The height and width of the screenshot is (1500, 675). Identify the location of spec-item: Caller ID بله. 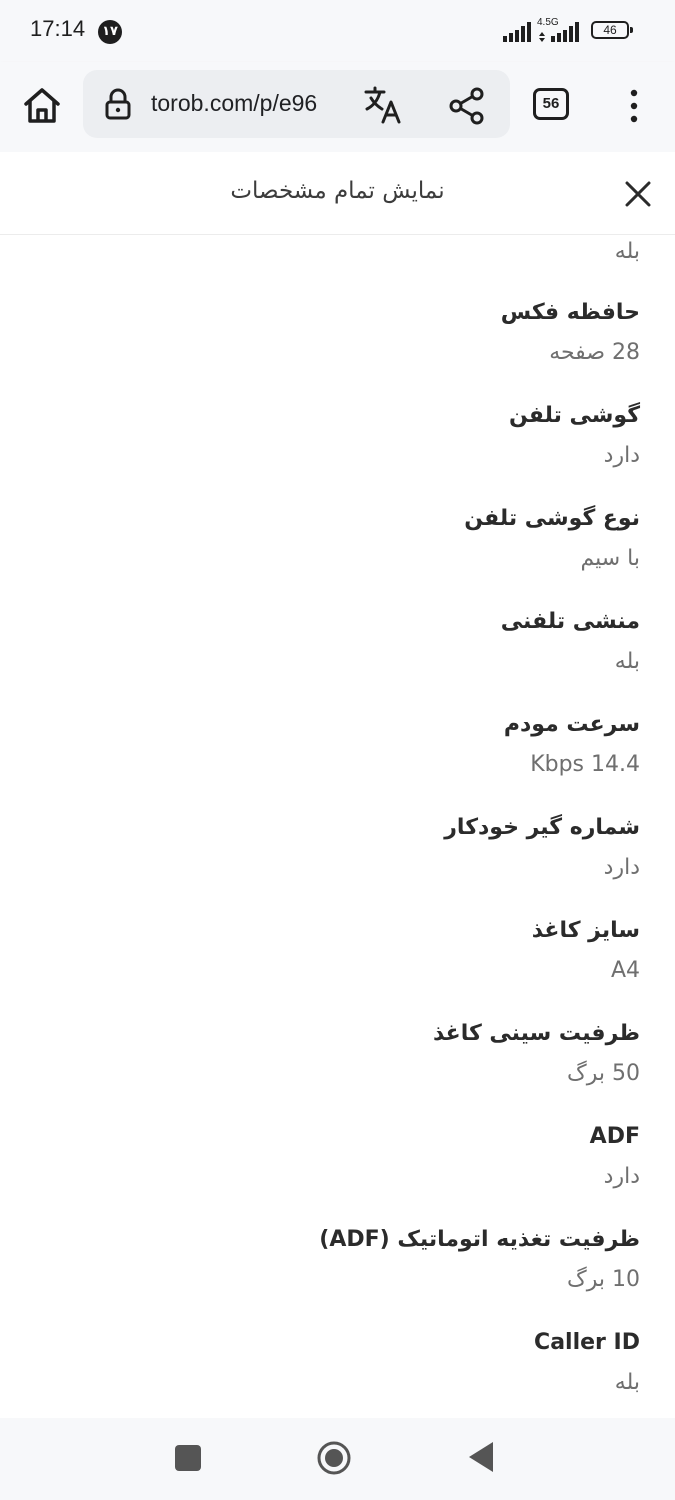
(340, 1363).